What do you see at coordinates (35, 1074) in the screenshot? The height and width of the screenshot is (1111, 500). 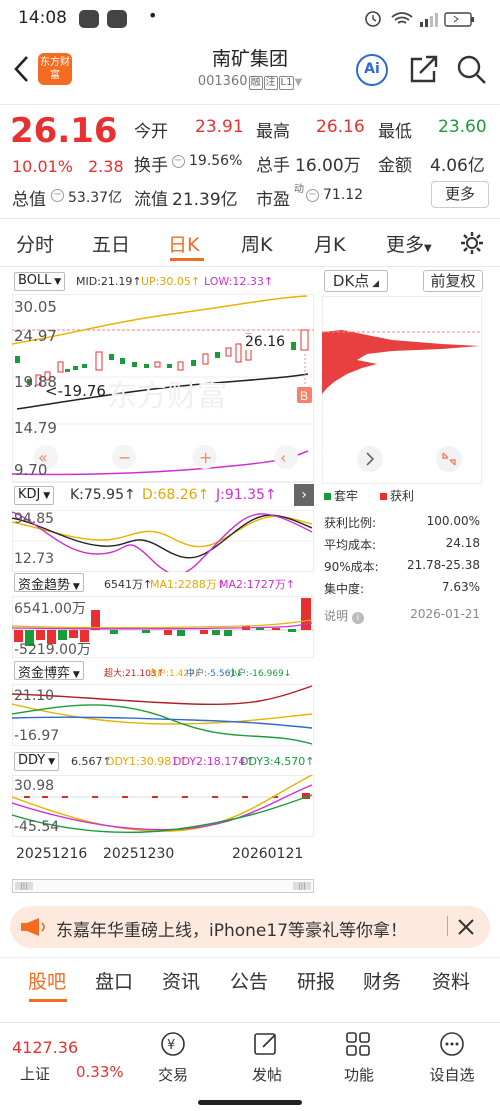 I see `index-name: 上证` at bounding box center [35, 1074].